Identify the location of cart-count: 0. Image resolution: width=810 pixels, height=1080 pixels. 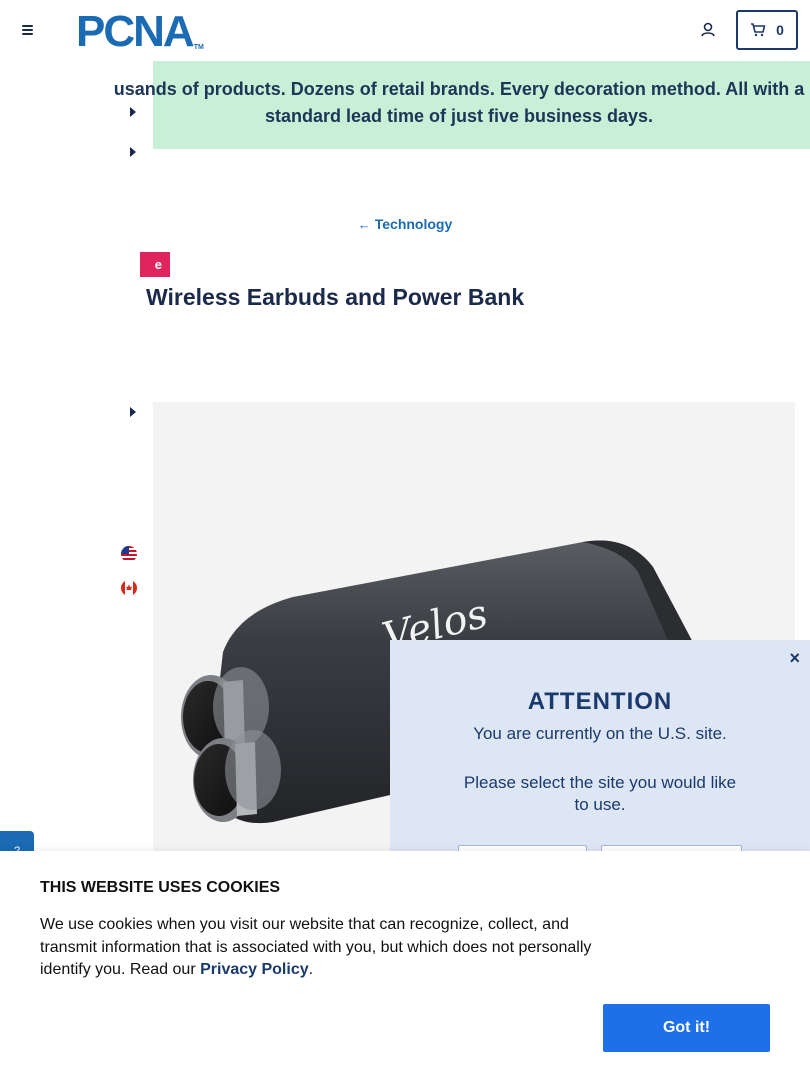
(780, 30).